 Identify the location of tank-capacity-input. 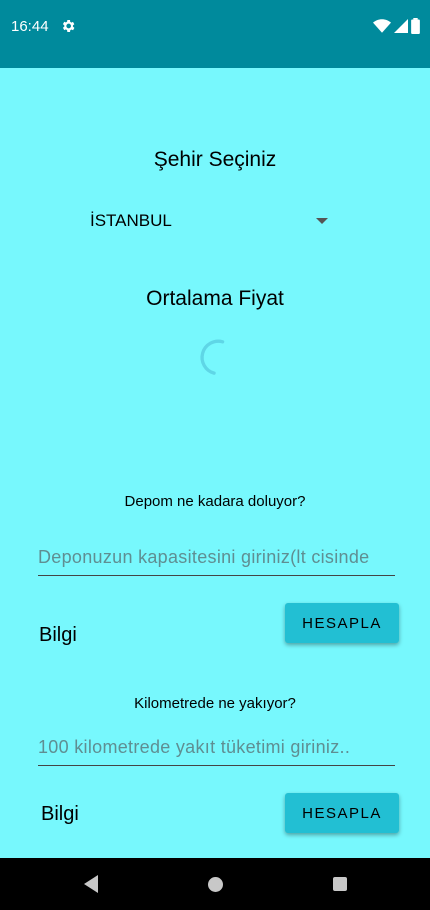
(216, 557).